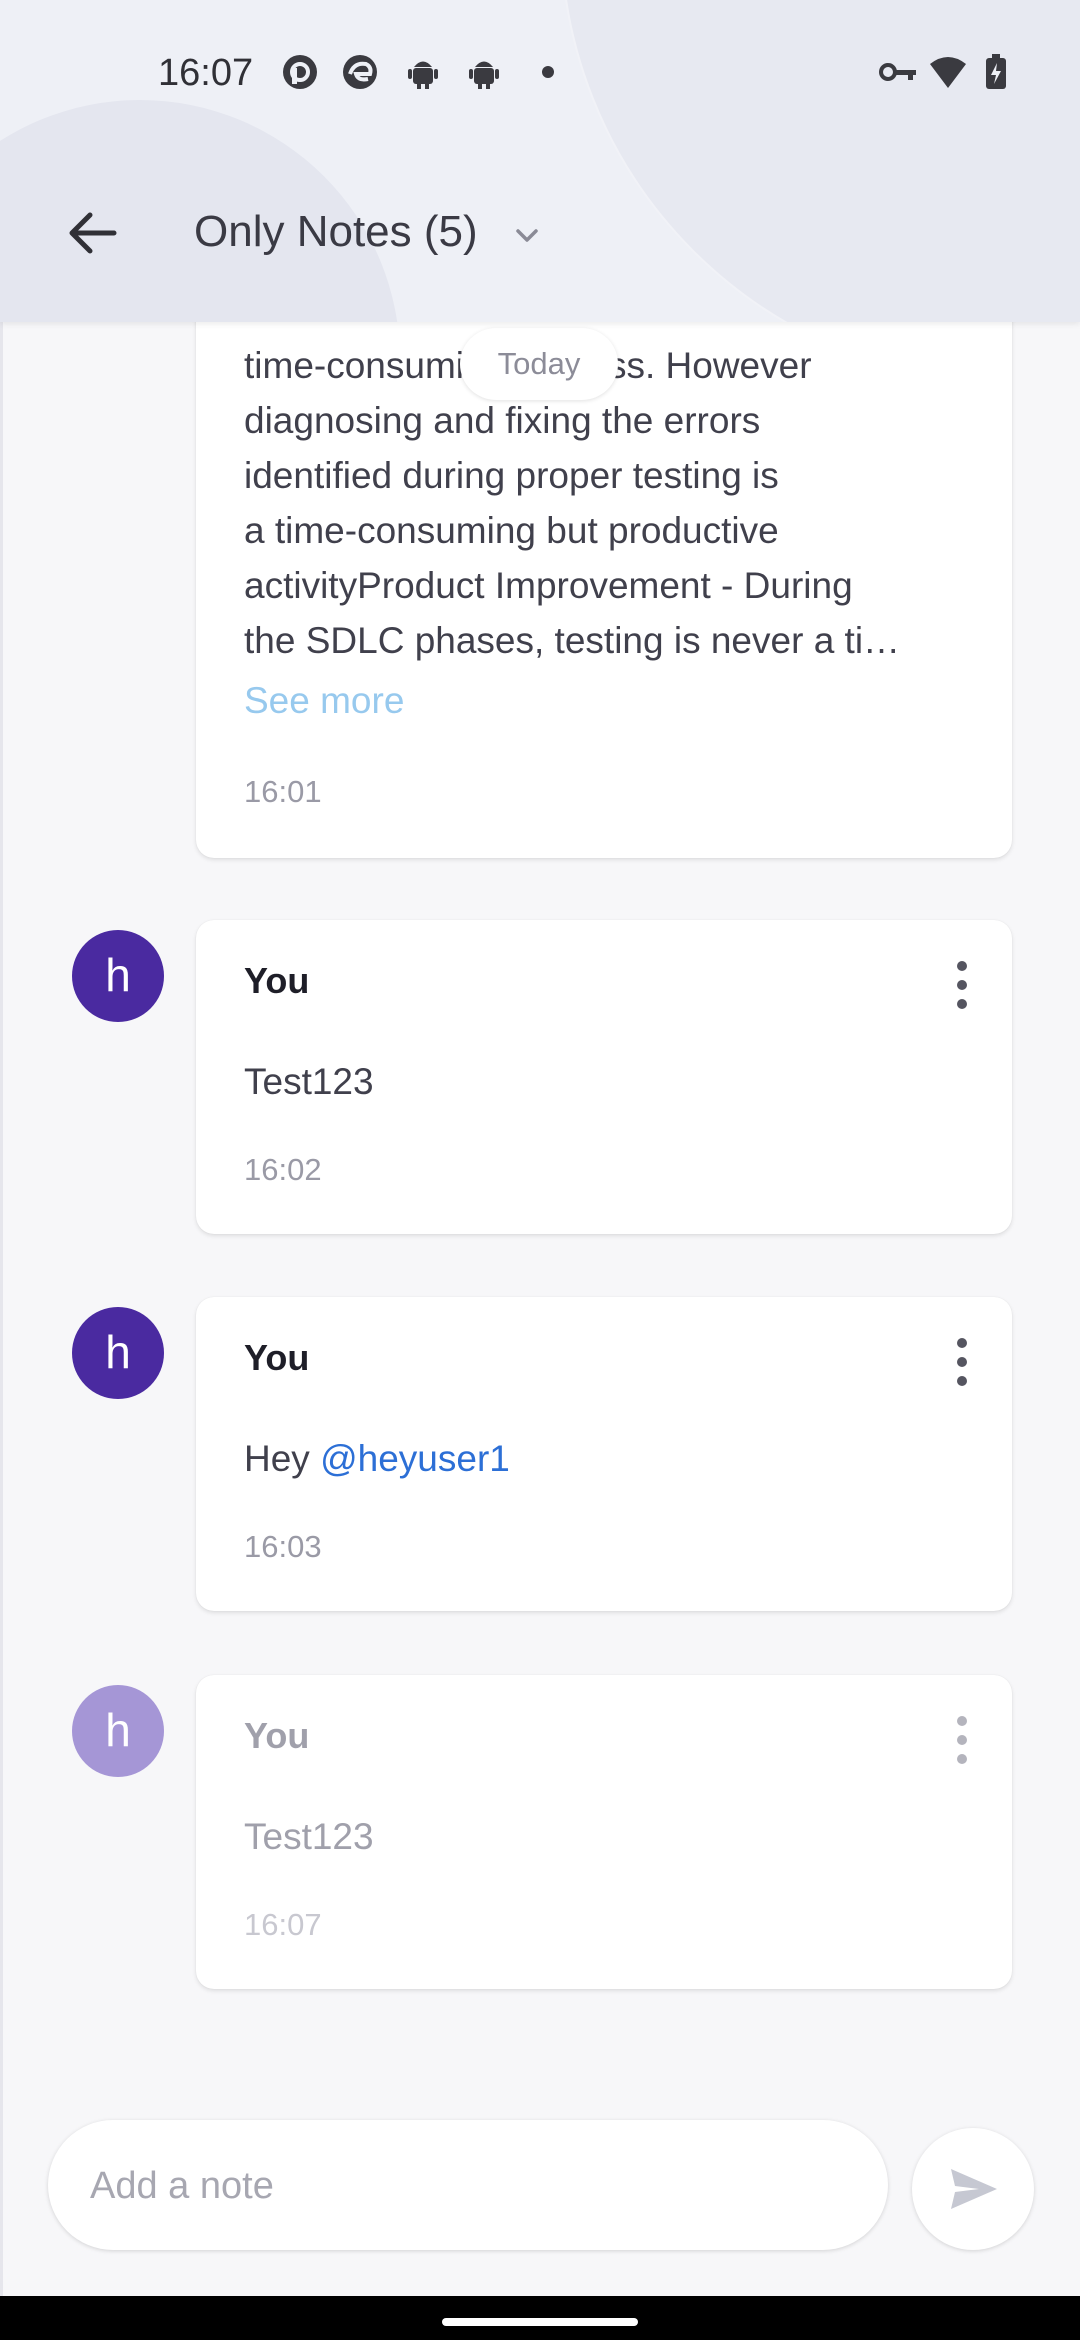 The image size is (1080, 2340). Describe the element at coordinates (539, 364) in the screenshot. I see `date-separator-chip: Today` at that location.